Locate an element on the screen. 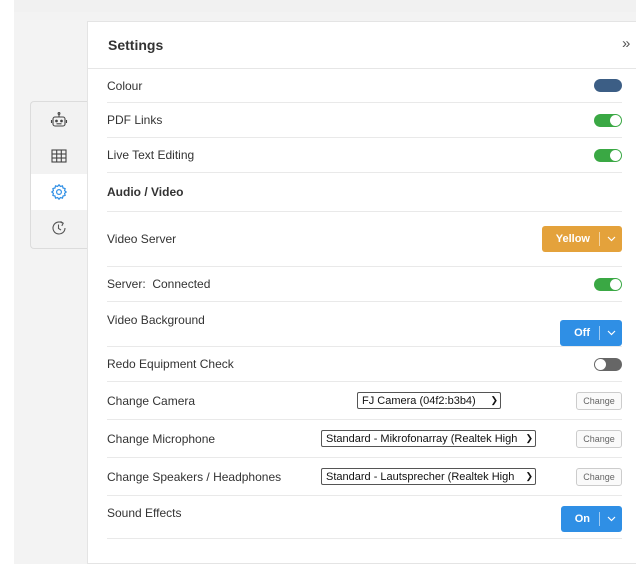 The height and width of the screenshot is (564, 636). sound-effects-dropdown: On is located at coordinates (591, 519).